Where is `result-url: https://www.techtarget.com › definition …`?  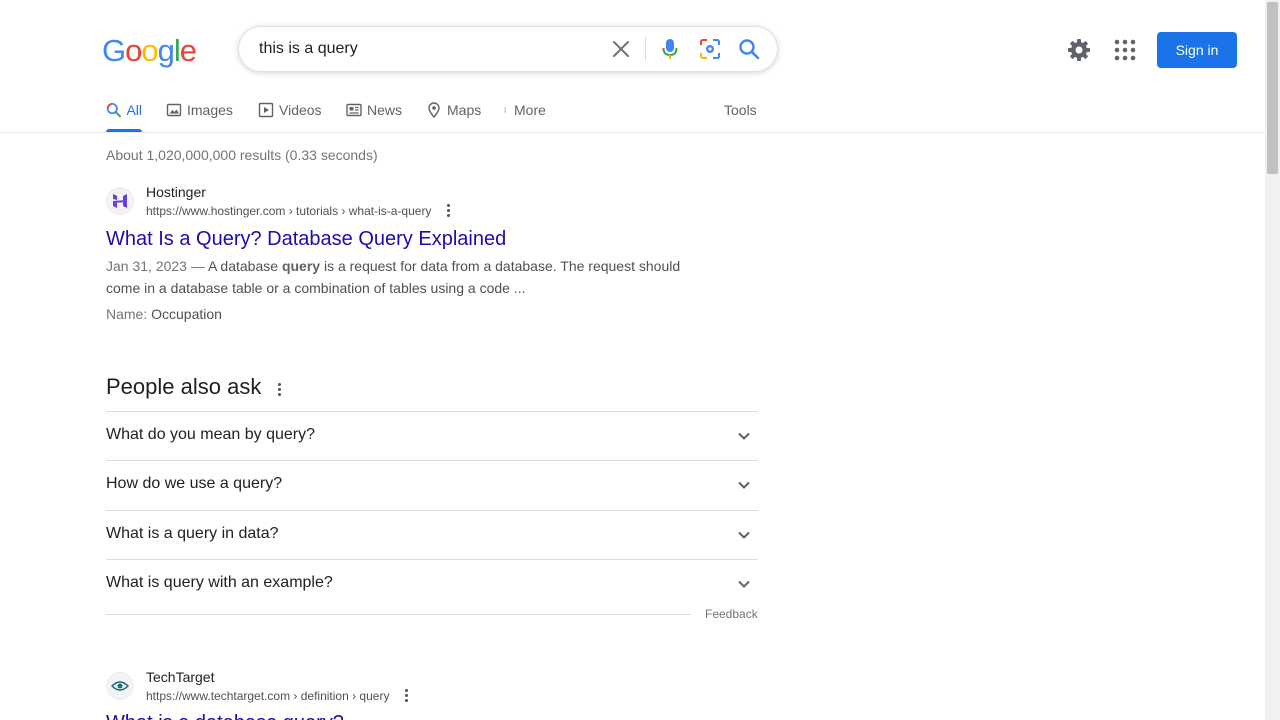 result-url: https://www.techtarget.com › definition … is located at coordinates (267, 696).